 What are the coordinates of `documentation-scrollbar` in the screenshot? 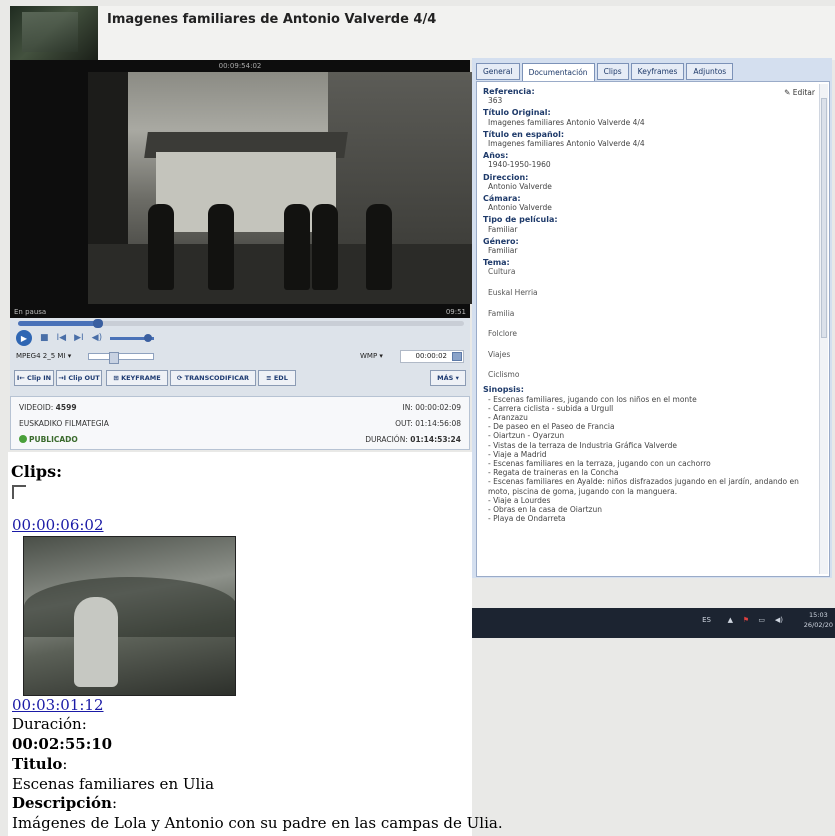 It's located at (823, 329).